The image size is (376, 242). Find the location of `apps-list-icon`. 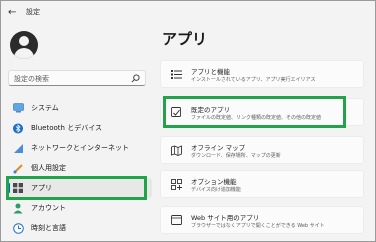

apps-list-icon is located at coordinates (176, 74).